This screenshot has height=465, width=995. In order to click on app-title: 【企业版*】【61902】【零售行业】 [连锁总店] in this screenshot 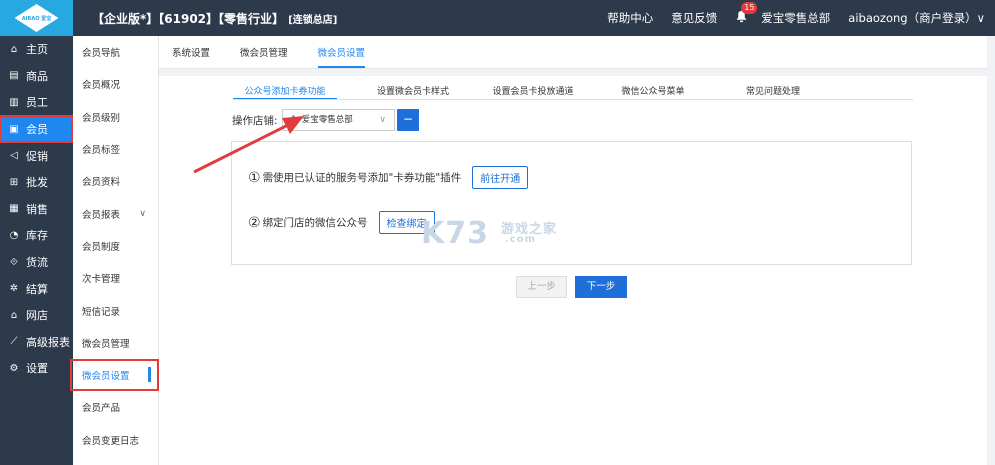, I will do `click(214, 18)`.